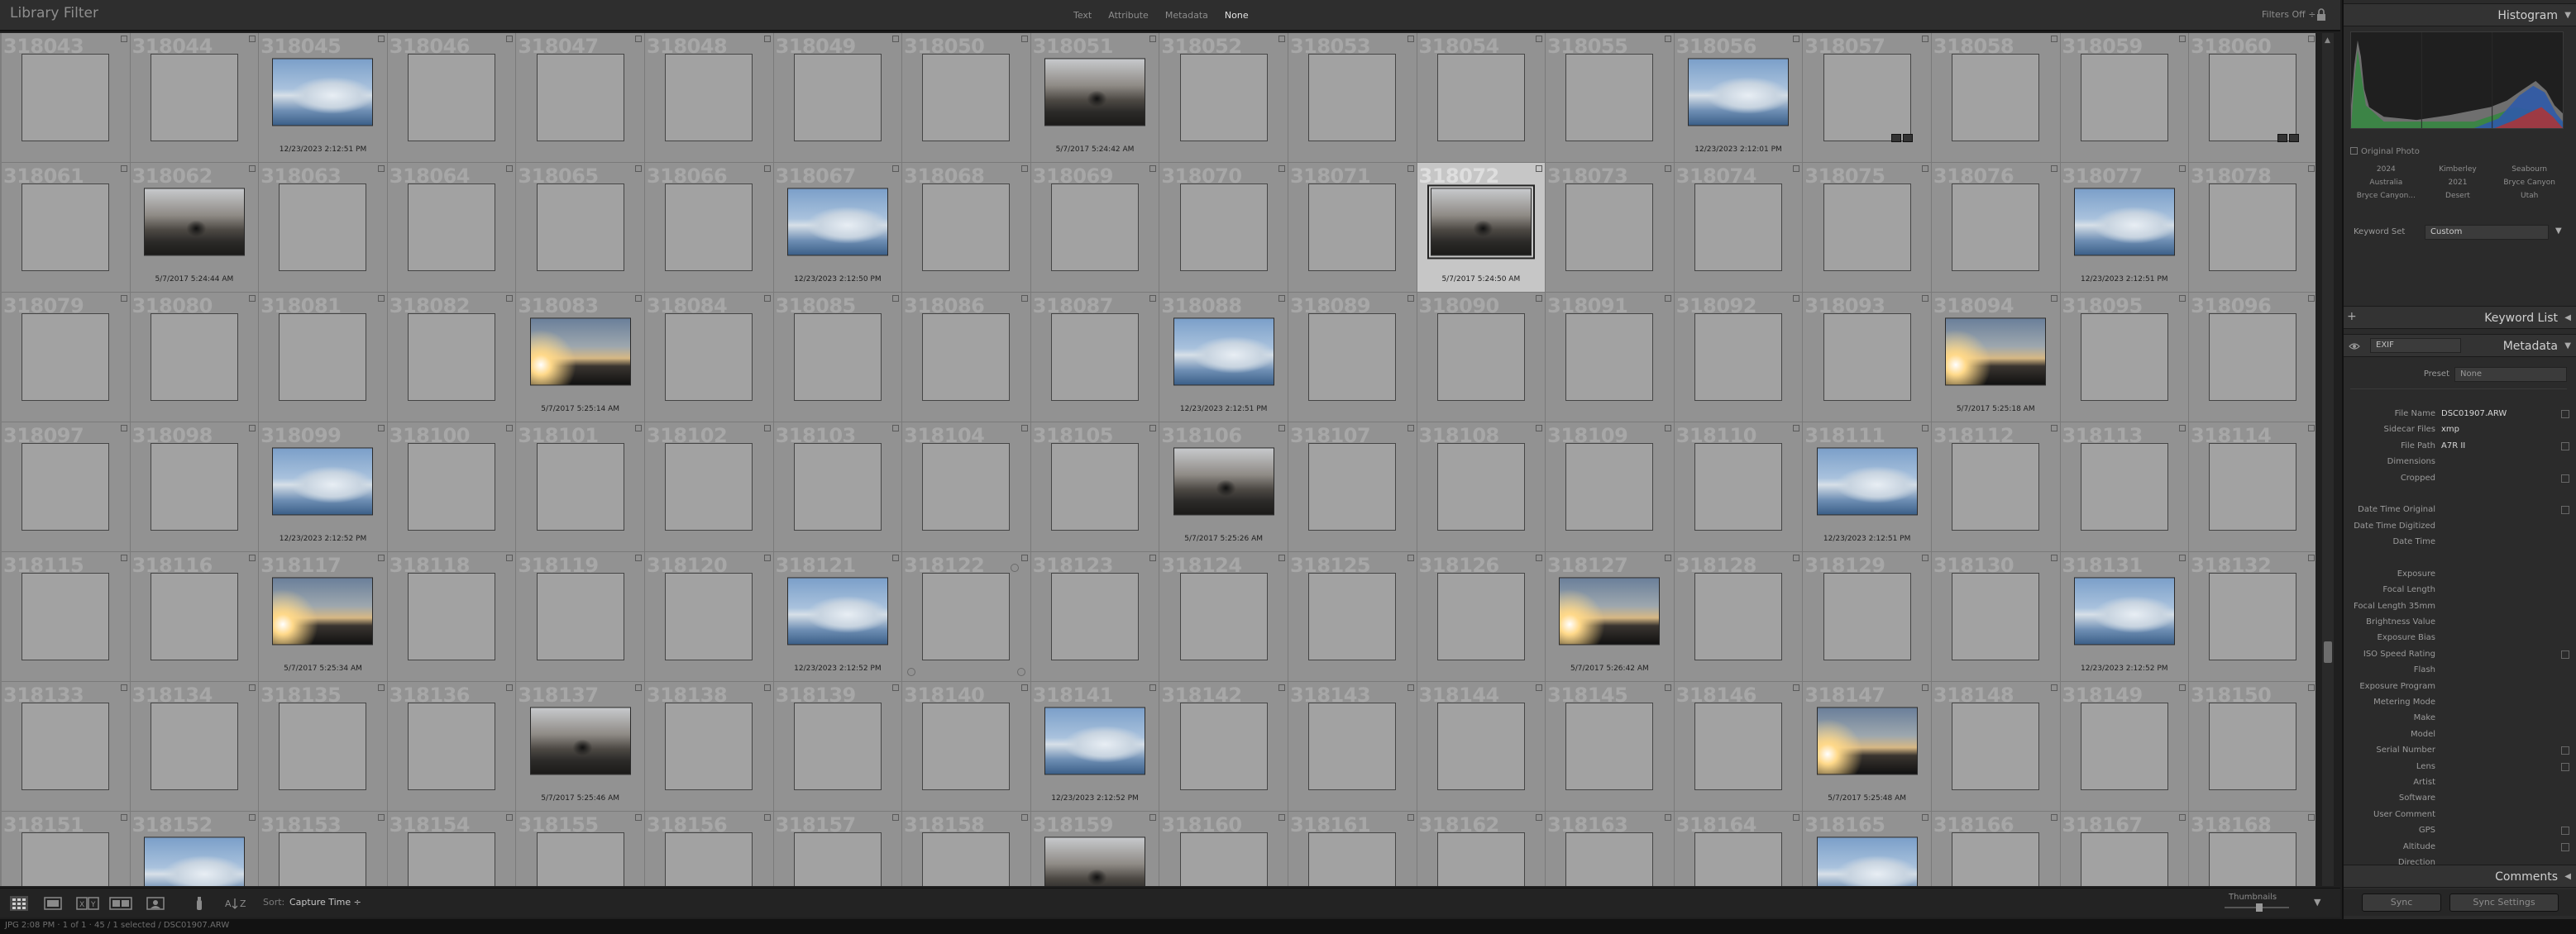  What do you see at coordinates (452, 487) in the screenshot?
I see `grid-cell: 318100` at bounding box center [452, 487].